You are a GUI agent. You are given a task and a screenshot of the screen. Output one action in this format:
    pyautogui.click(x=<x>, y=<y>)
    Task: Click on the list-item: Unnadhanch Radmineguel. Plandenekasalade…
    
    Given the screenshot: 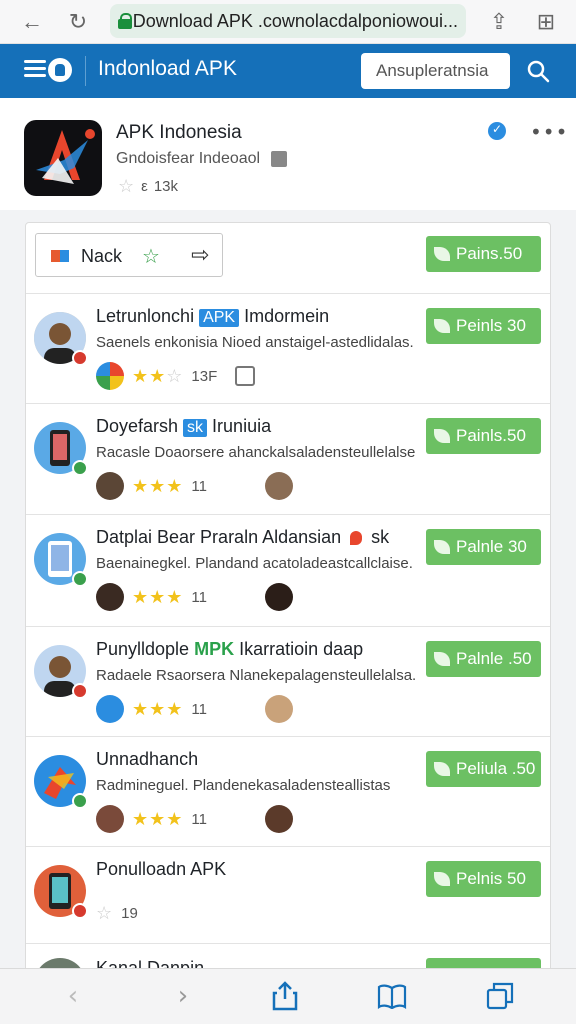 What is the action you would take?
    pyautogui.click(x=288, y=791)
    